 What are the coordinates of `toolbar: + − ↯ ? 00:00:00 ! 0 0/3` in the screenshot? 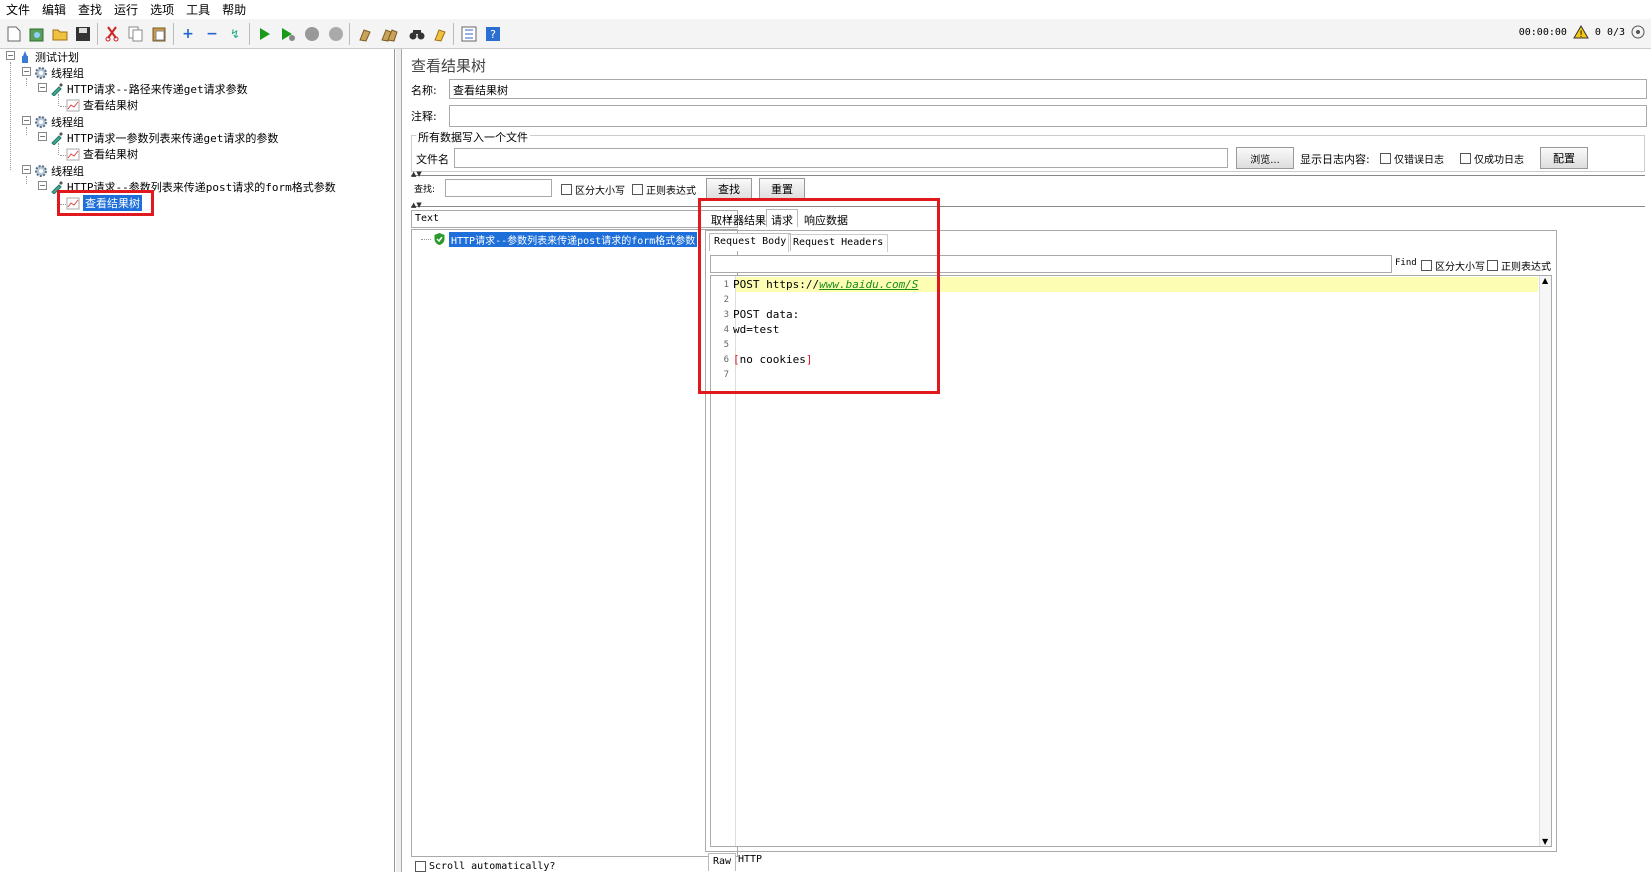 It's located at (825, 34).